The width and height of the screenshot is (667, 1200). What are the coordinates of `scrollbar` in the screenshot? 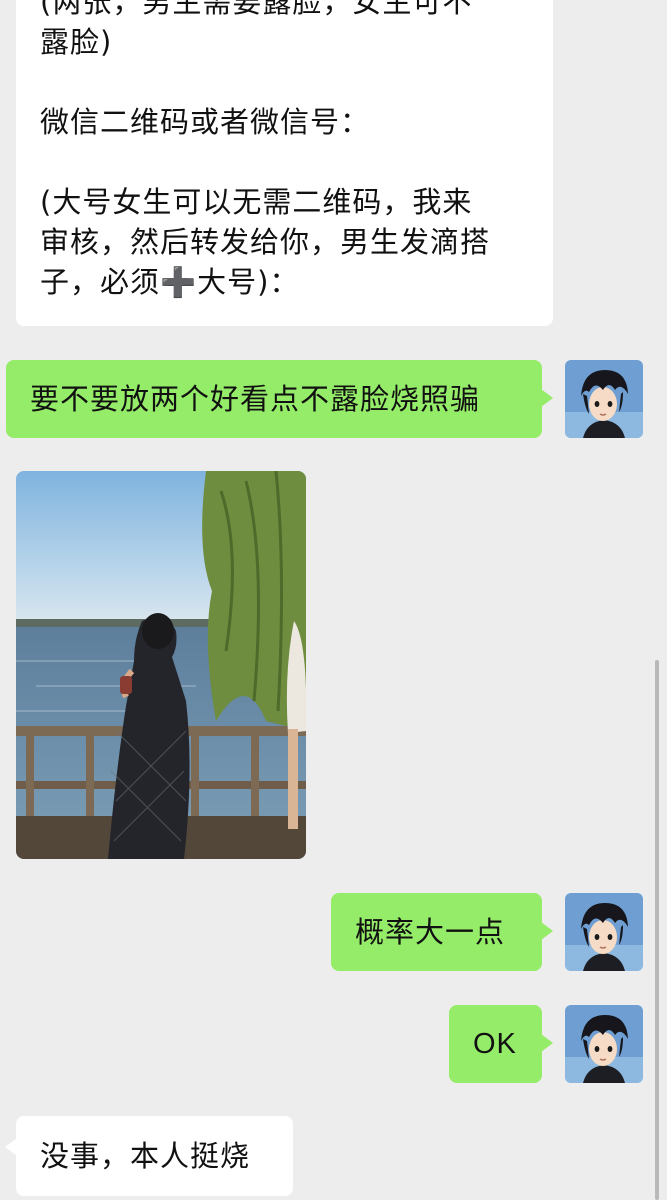 It's located at (657, 930).